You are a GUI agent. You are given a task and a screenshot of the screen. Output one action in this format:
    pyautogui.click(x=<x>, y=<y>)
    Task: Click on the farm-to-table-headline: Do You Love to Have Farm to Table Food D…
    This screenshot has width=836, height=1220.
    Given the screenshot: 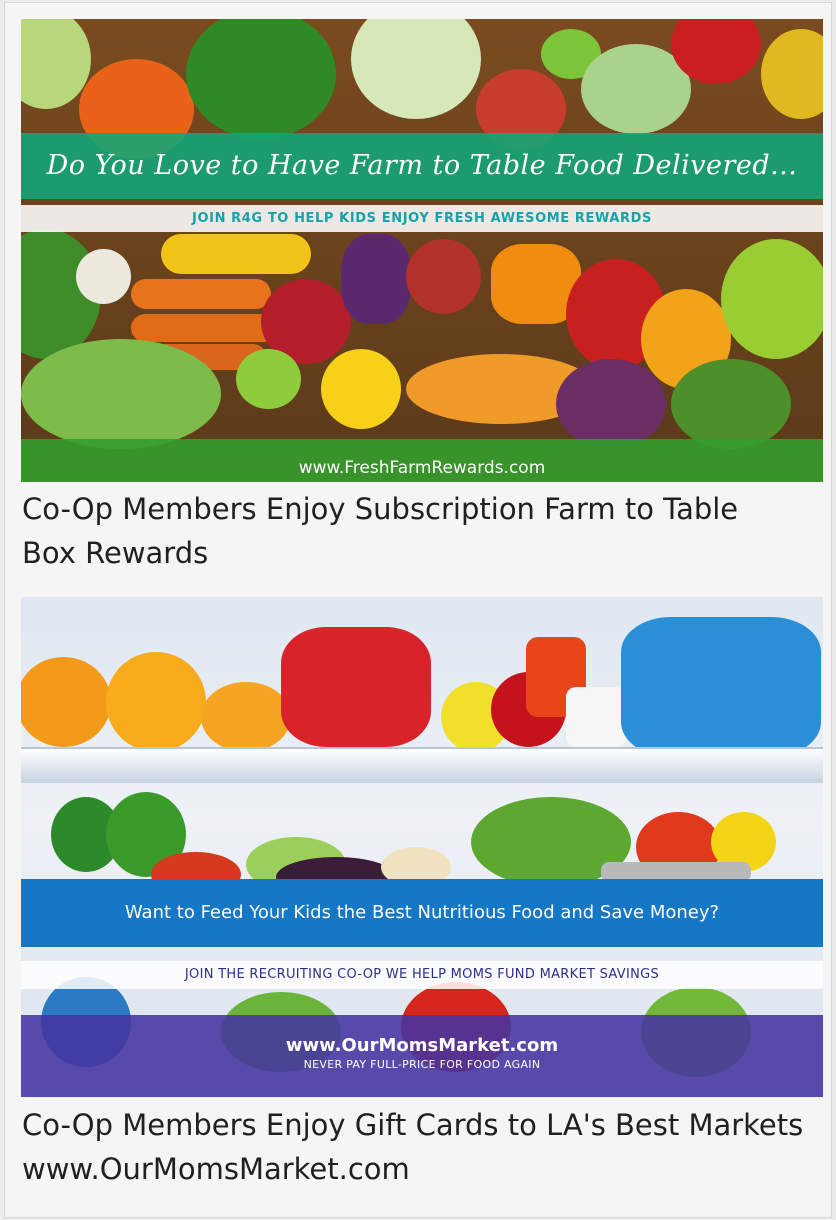 What is the action you would take?
    pyautogui.click(x=422, y=166)
    